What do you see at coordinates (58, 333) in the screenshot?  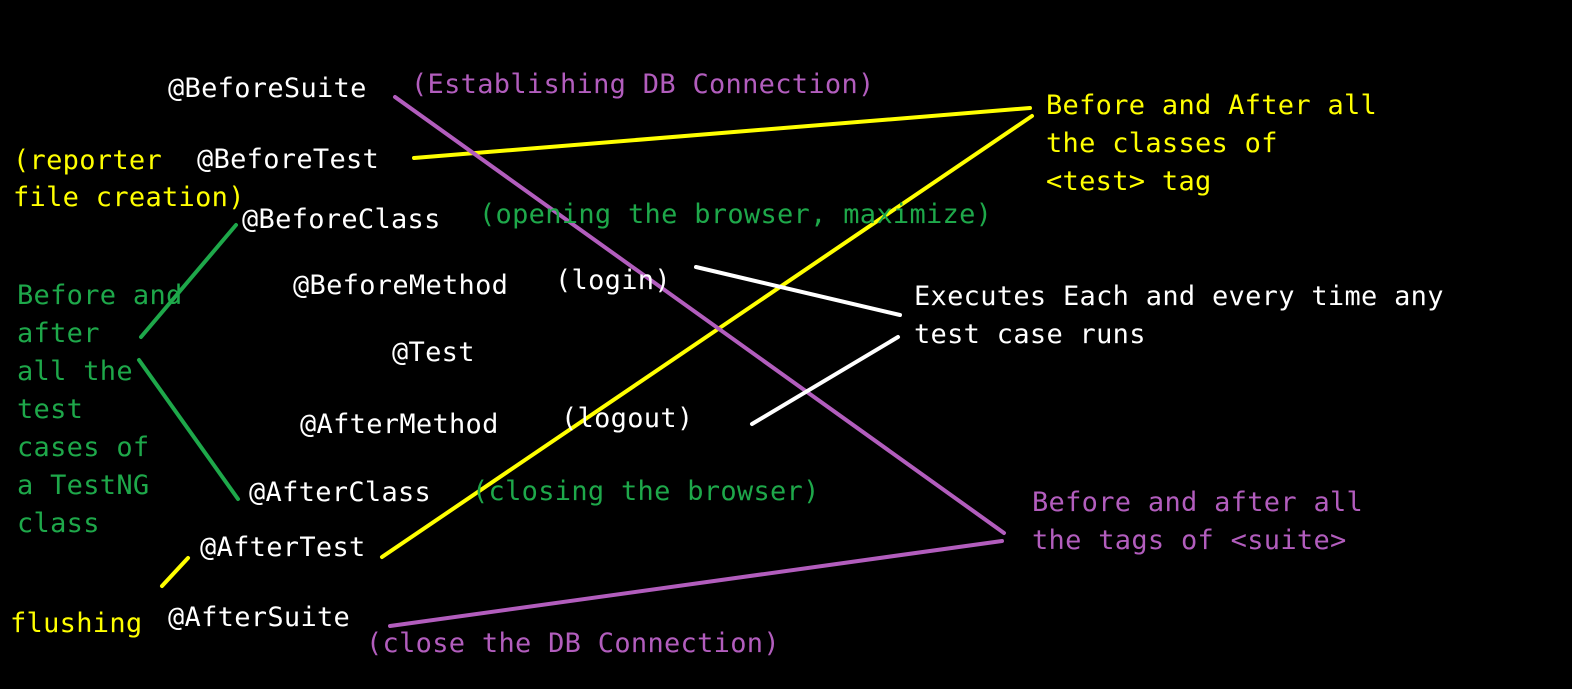 I see `class-cases-description-line: after` at bounding box center [58, 333].